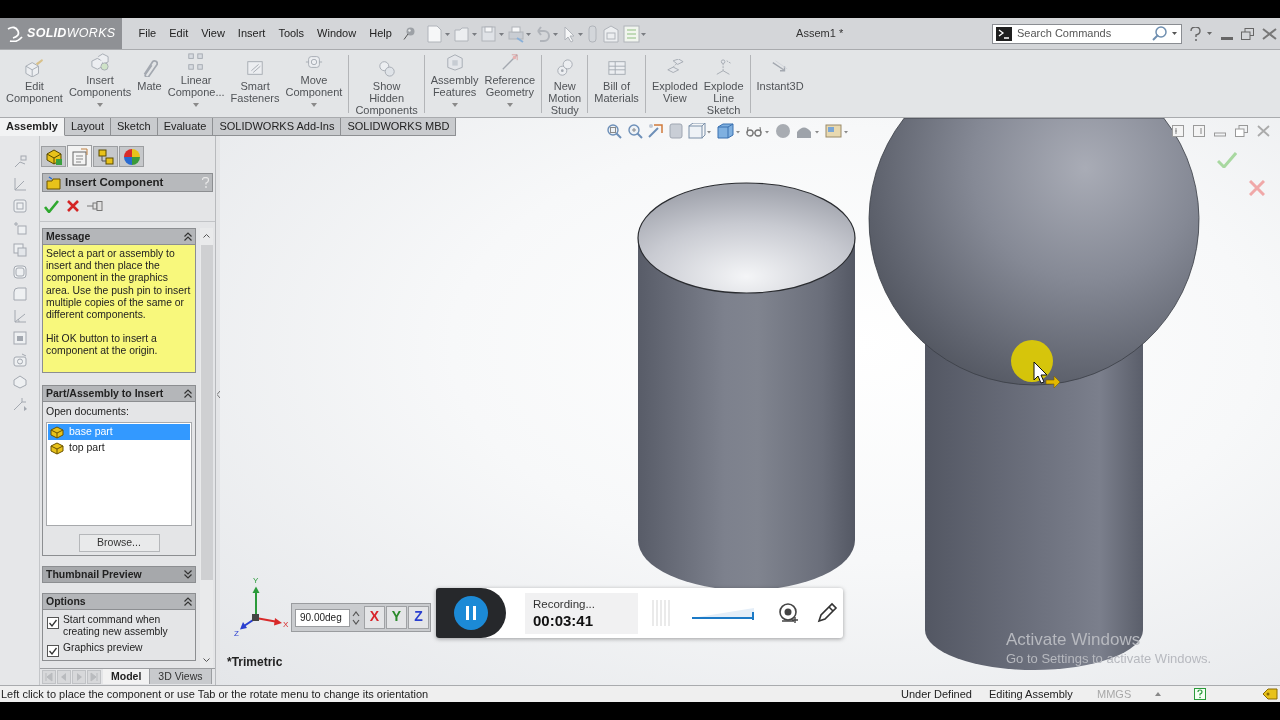  Describe the element at coordinates (700, 131) in the screenshot. I see `box-outline-icon` at that location.